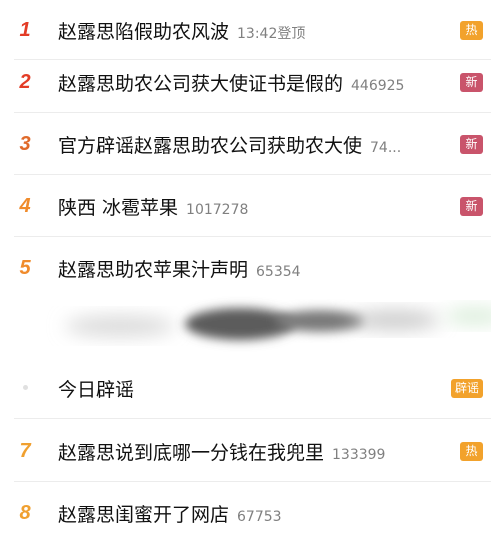  I want to click on rank-number: 2, so click(25, 81).